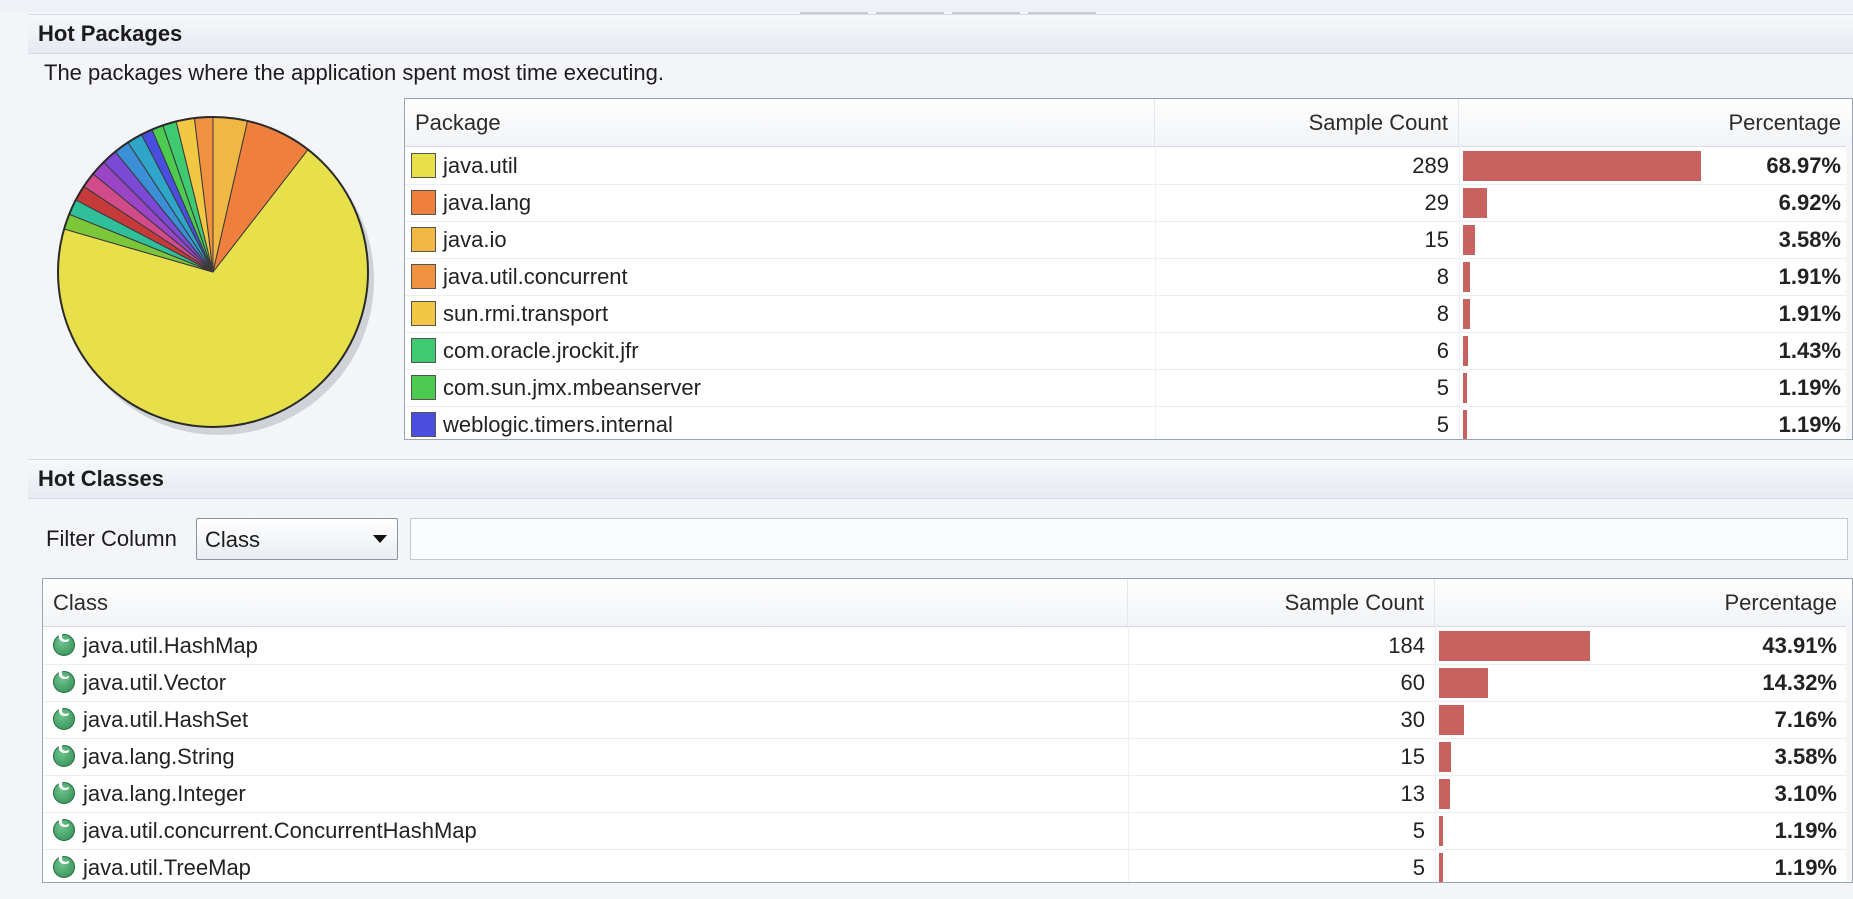 Image resolution: width=1853 pixels, height=899 pixels. Describe the element at coordinates (947, 720) in the screenshot. I see `table-row: java.util.HashSet 30 7.16%` at that location.